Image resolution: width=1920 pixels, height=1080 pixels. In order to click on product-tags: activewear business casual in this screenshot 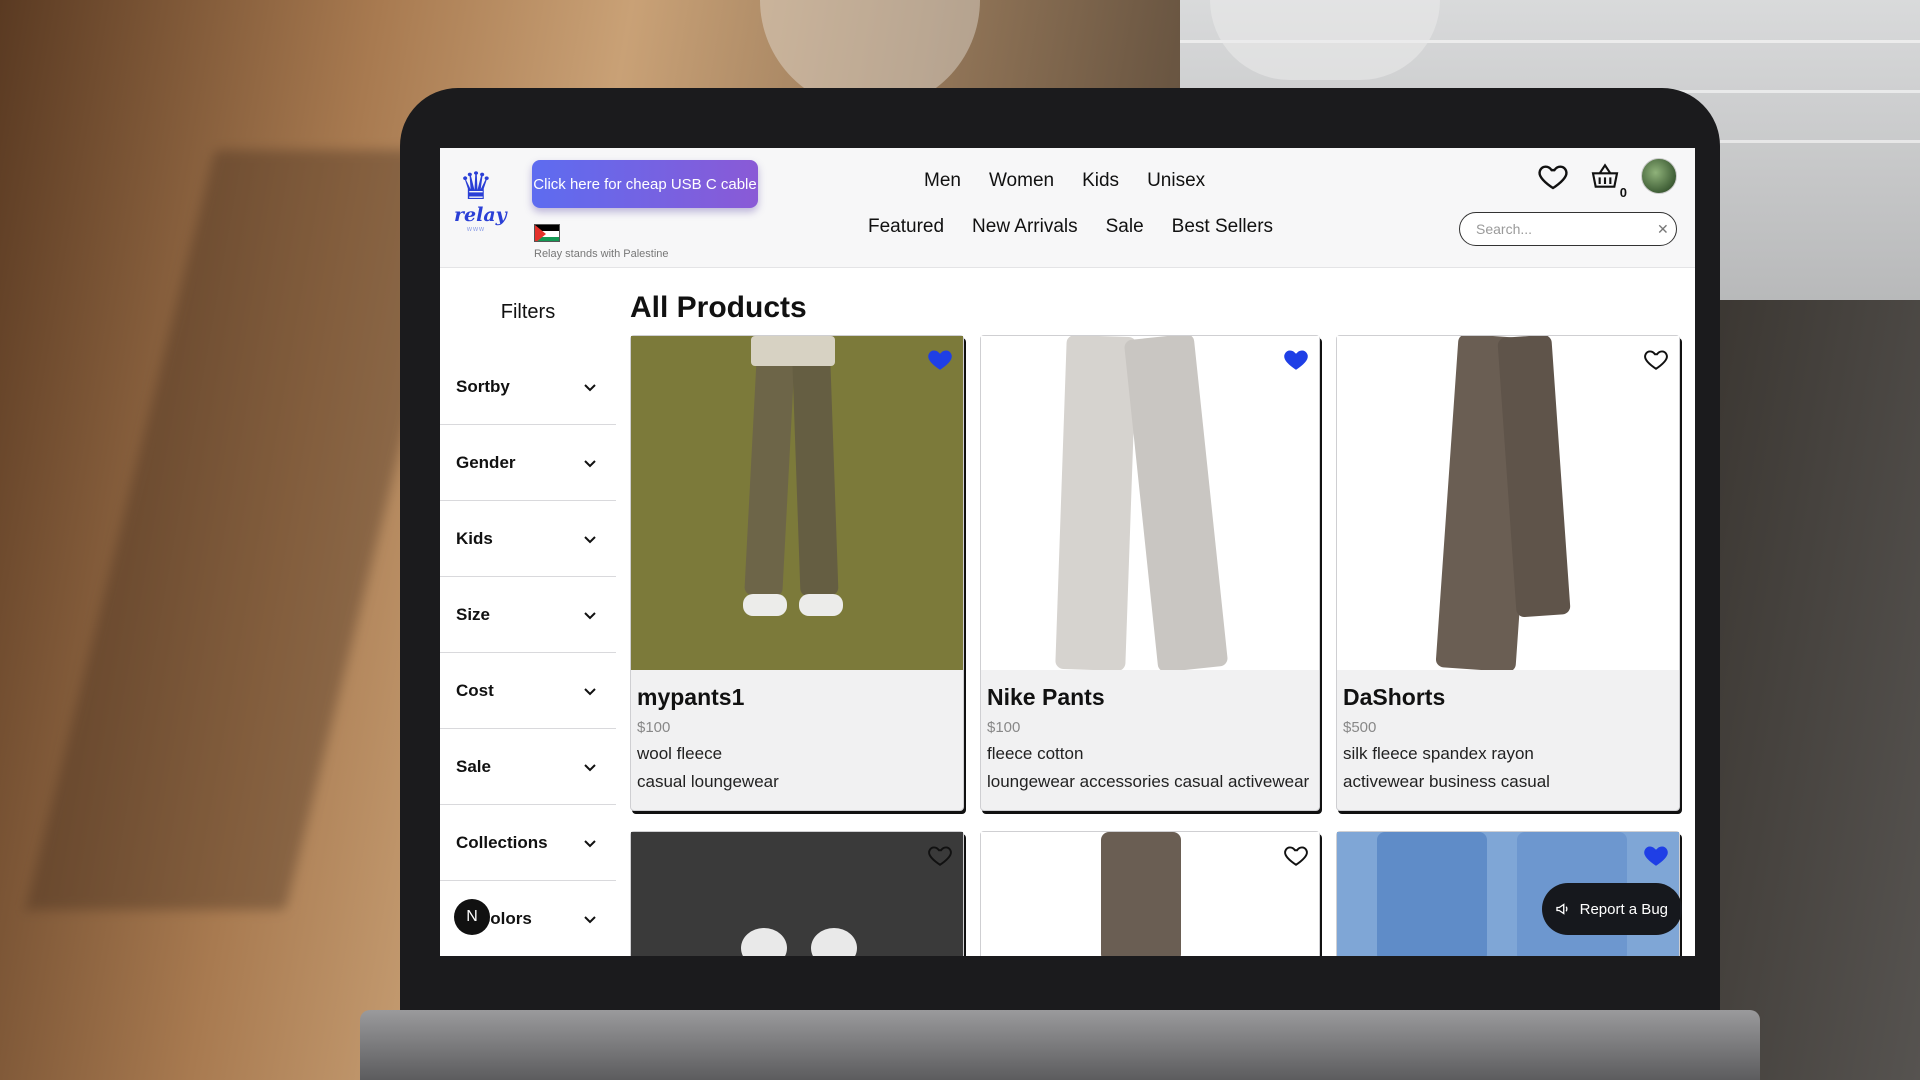, I will do `click(1446, 781)`.